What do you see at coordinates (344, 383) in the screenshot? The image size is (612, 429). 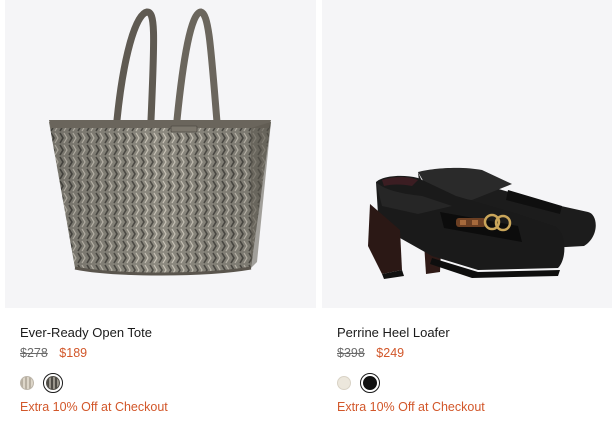 I see `swatch-cream` at bounding box center [344, 383].